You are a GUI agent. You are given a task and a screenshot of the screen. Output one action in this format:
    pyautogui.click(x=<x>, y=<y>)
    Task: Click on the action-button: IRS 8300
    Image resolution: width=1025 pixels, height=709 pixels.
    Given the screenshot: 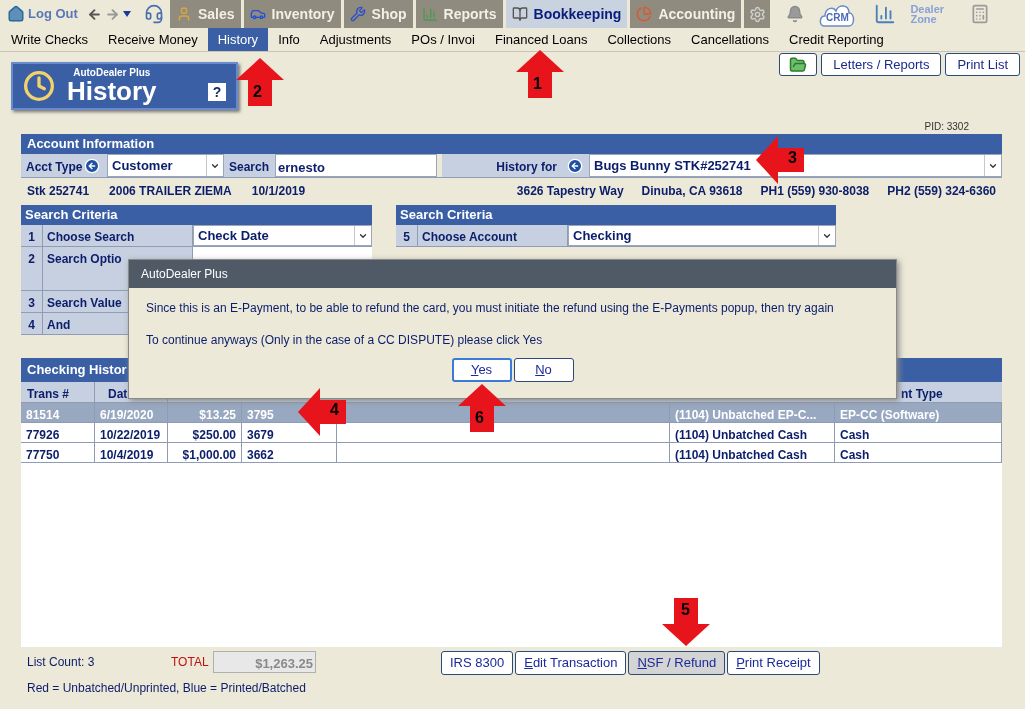 What is the action you would take?
    pyautogui.click(x=477, y=663)
    